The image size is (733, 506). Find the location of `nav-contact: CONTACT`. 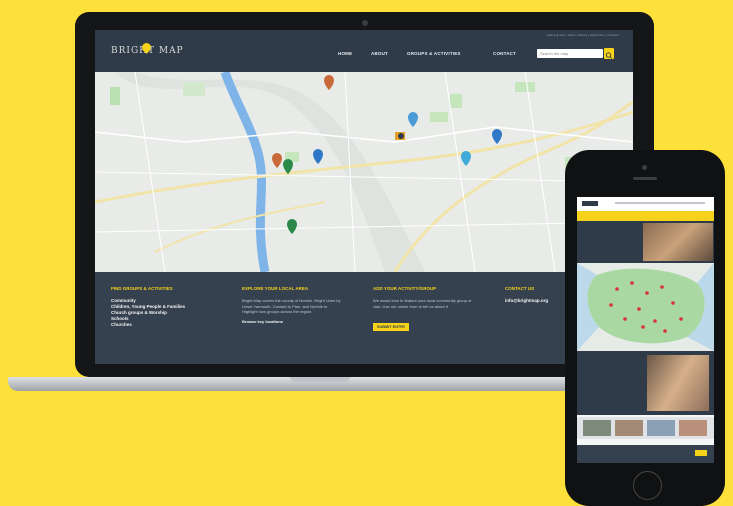

nav-contact: CONTACT is located at coordinates (504, 53).